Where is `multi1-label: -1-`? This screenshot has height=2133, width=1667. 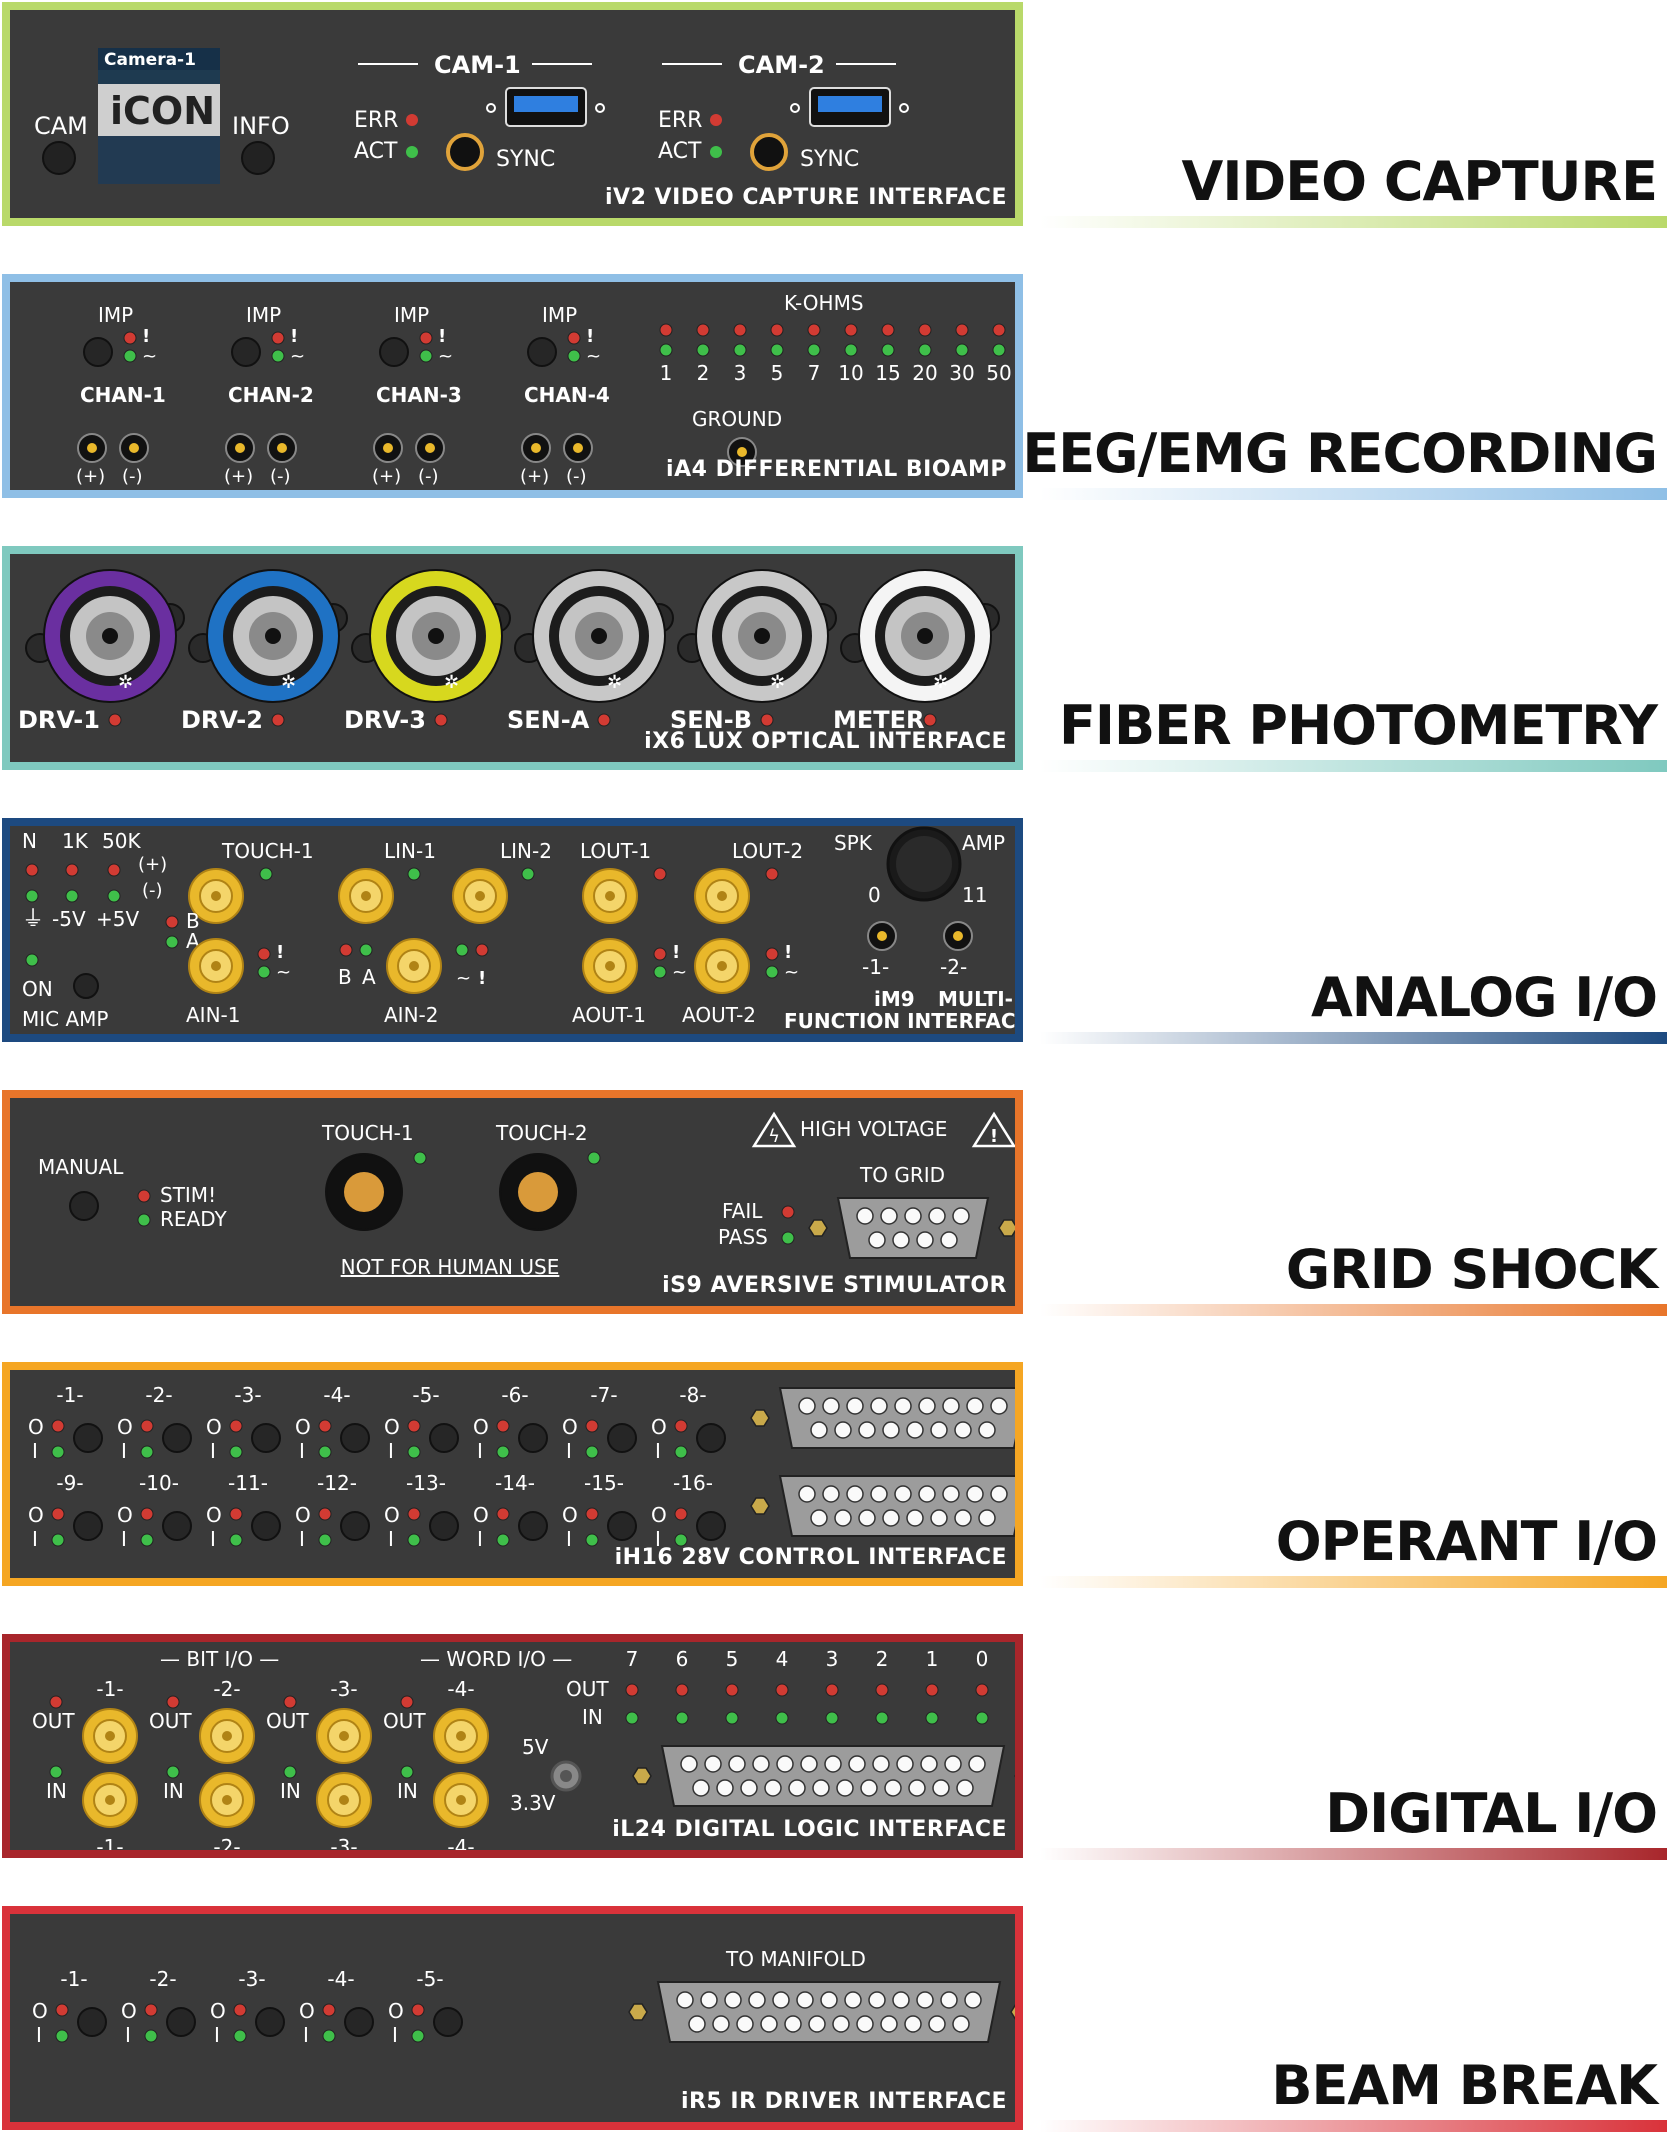 multi1-label: -1- is located at coordinates (875, 967).